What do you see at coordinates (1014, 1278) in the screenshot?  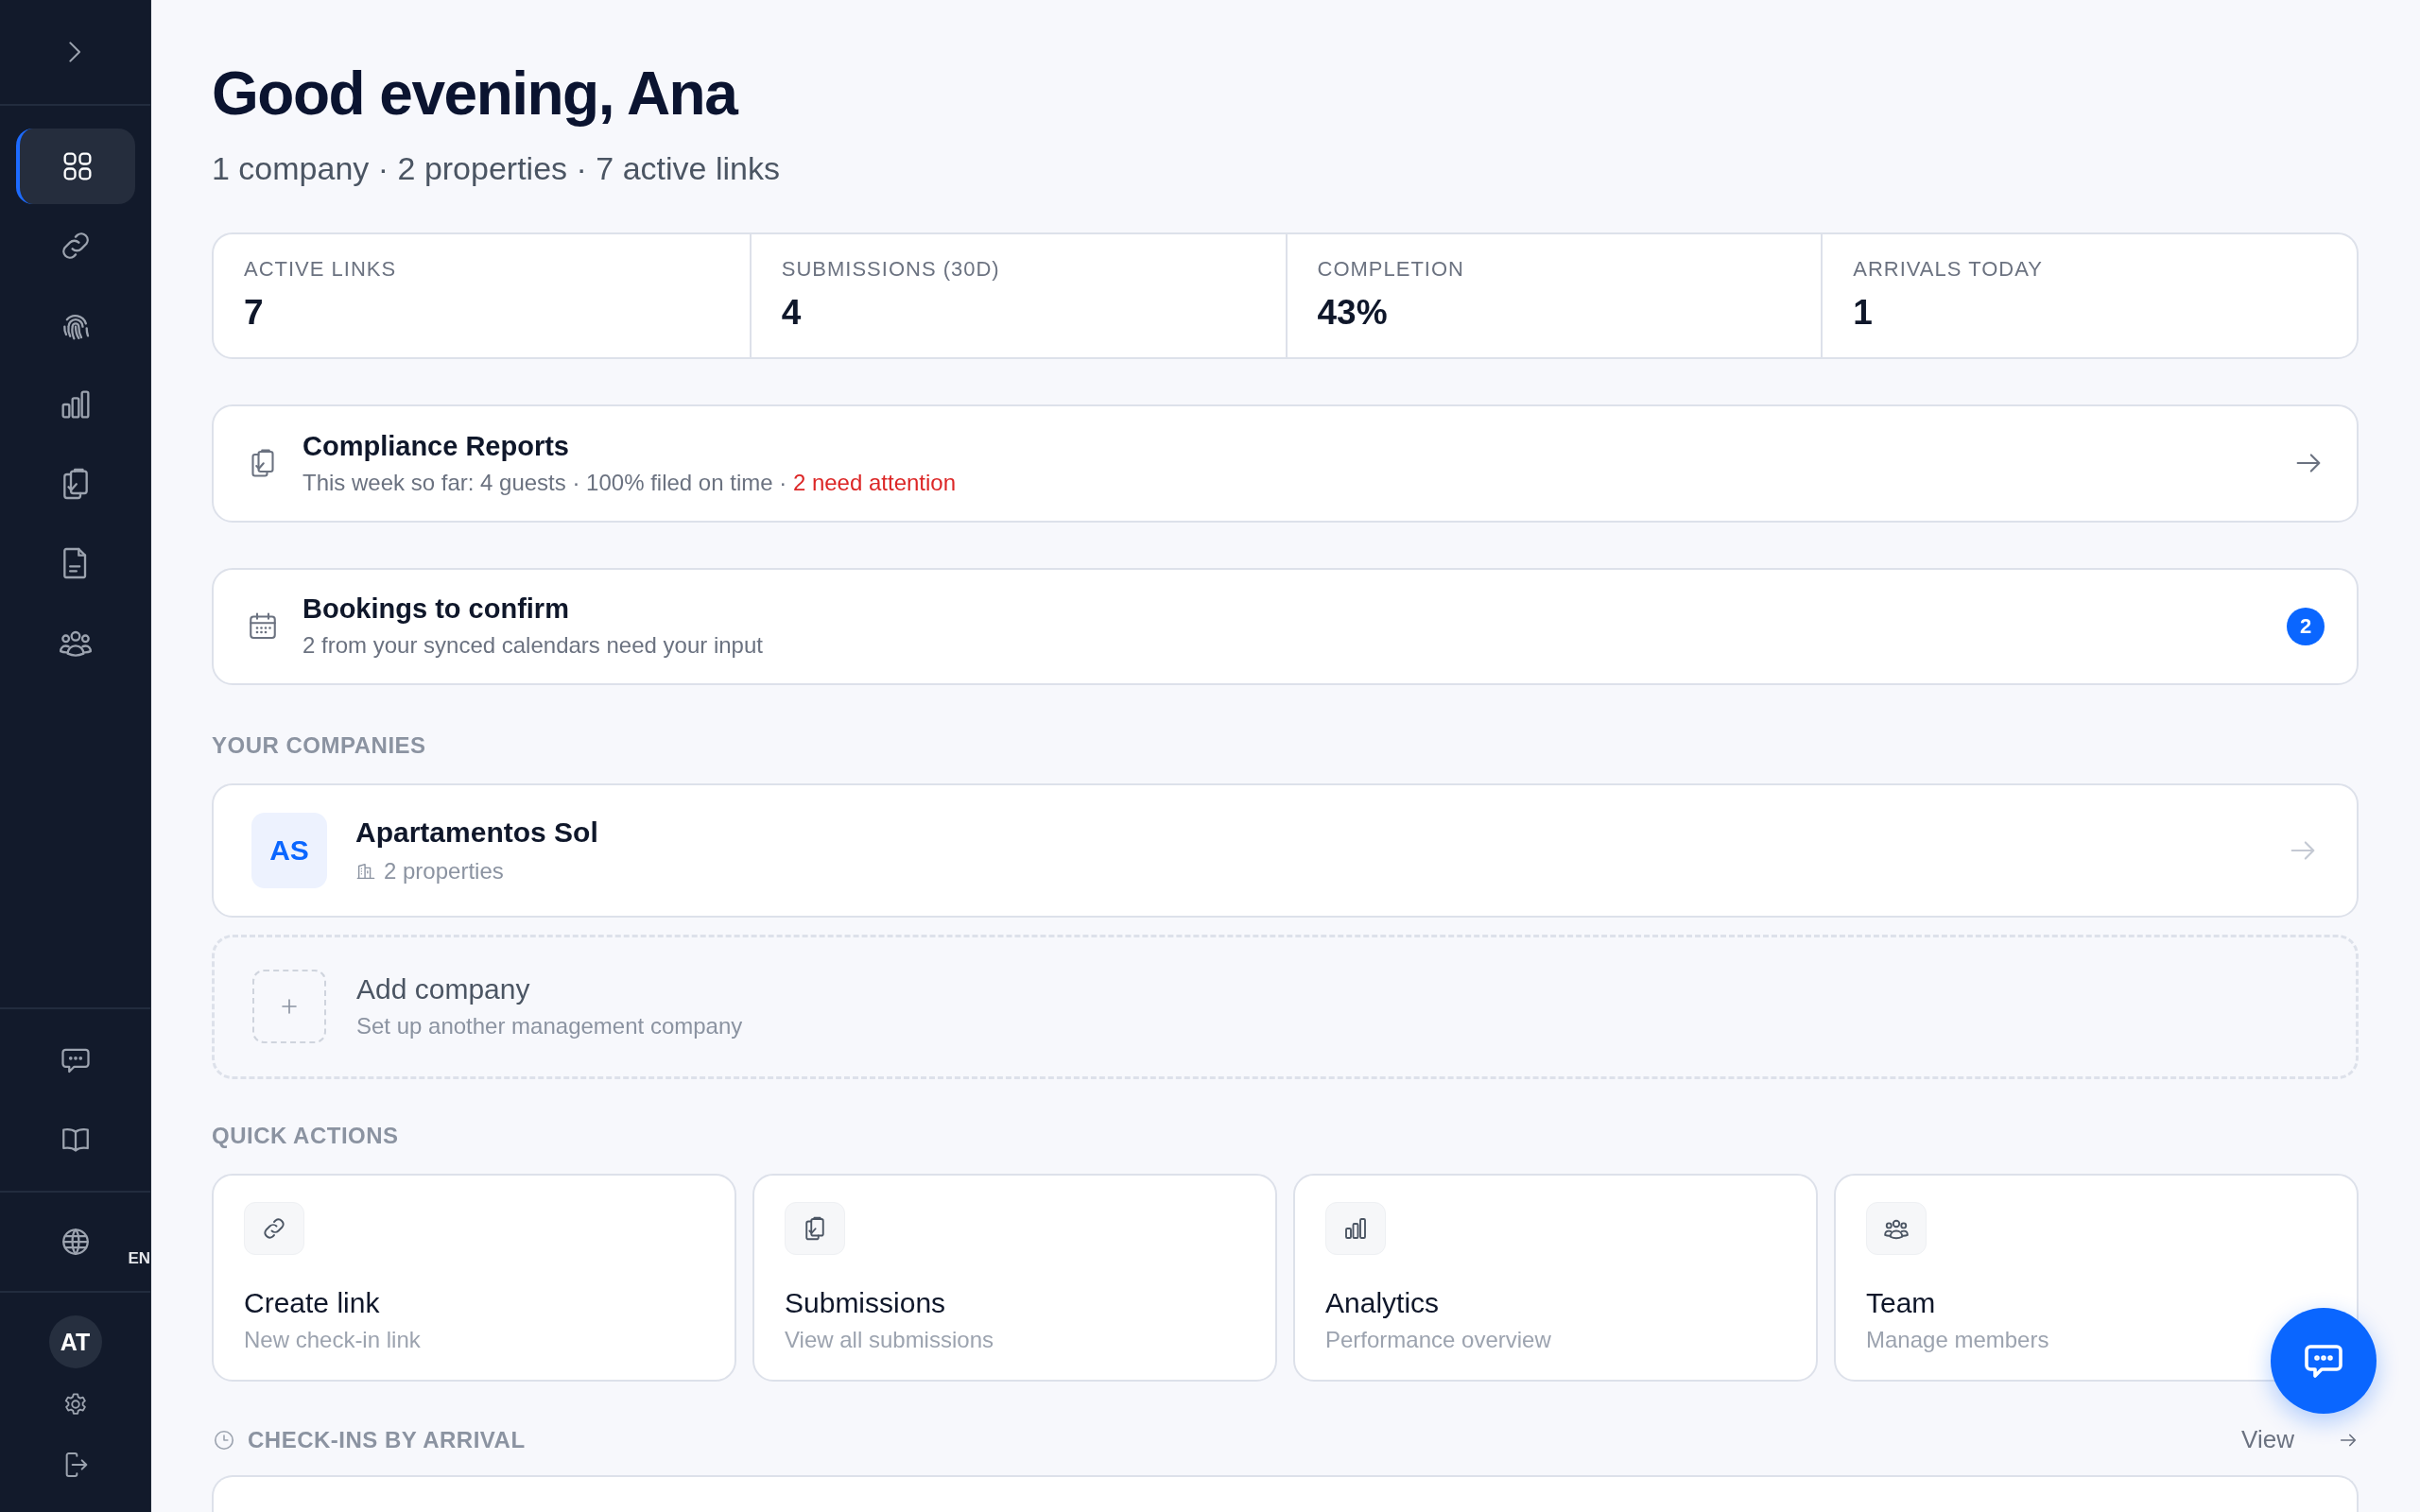 I see `quick-action-card: Submissions View all submissions` at bounding box center [1014, 1278].